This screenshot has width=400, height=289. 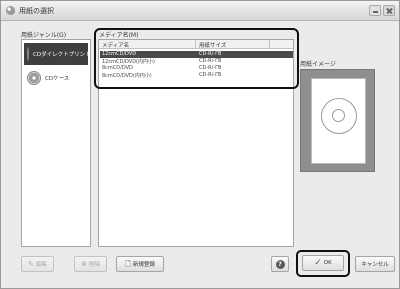 What do you see at coordinates (44, 35) in the screenshot?
I see `genre-label: 用紙ジャンル(G)` at bounding box center [44, 35].